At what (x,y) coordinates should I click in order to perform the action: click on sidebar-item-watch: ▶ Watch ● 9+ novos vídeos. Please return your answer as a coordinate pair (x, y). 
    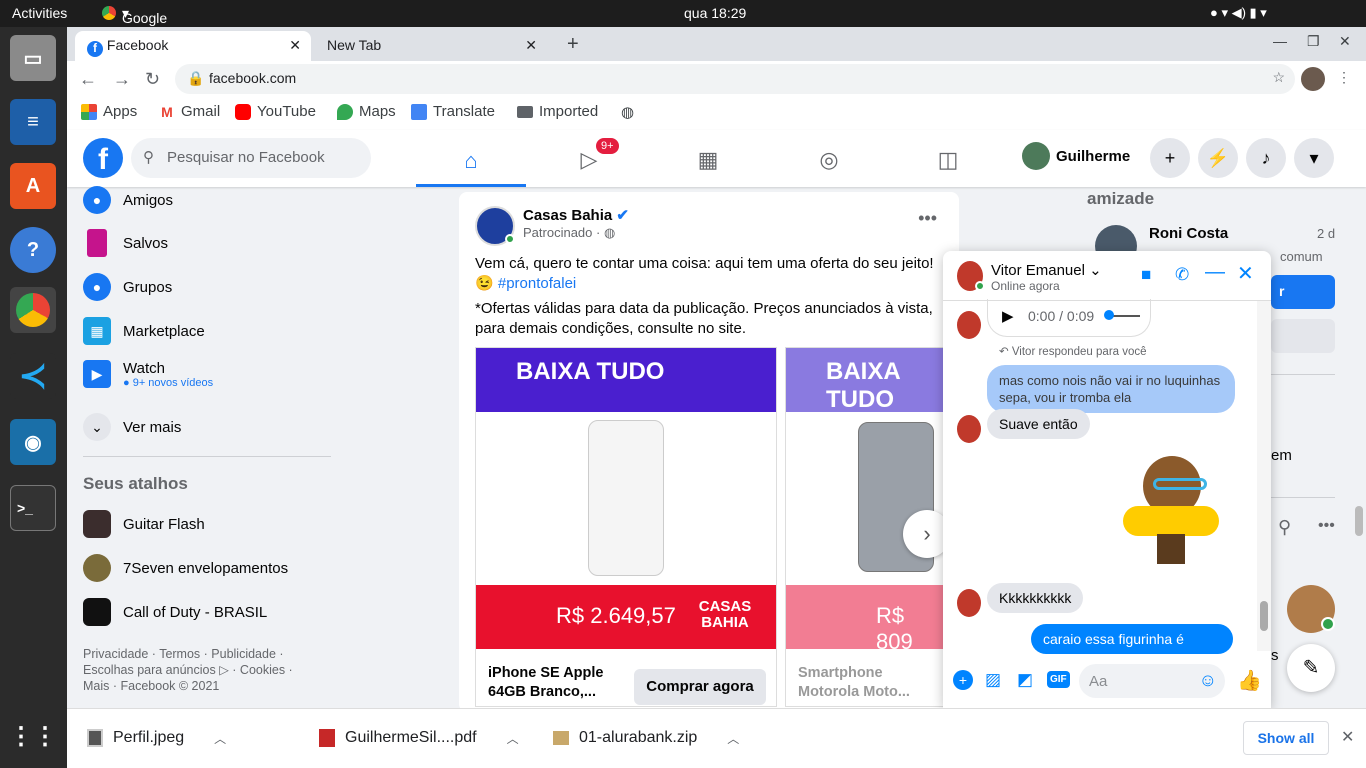
    Looking at the image, I should click on (148, 374).